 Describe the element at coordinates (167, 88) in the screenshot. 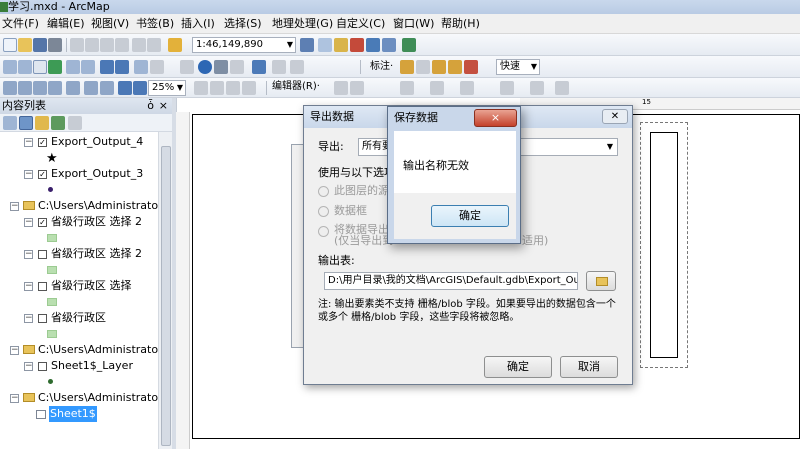

I see `layout-zoom-combo: 25% ▼` at that location.